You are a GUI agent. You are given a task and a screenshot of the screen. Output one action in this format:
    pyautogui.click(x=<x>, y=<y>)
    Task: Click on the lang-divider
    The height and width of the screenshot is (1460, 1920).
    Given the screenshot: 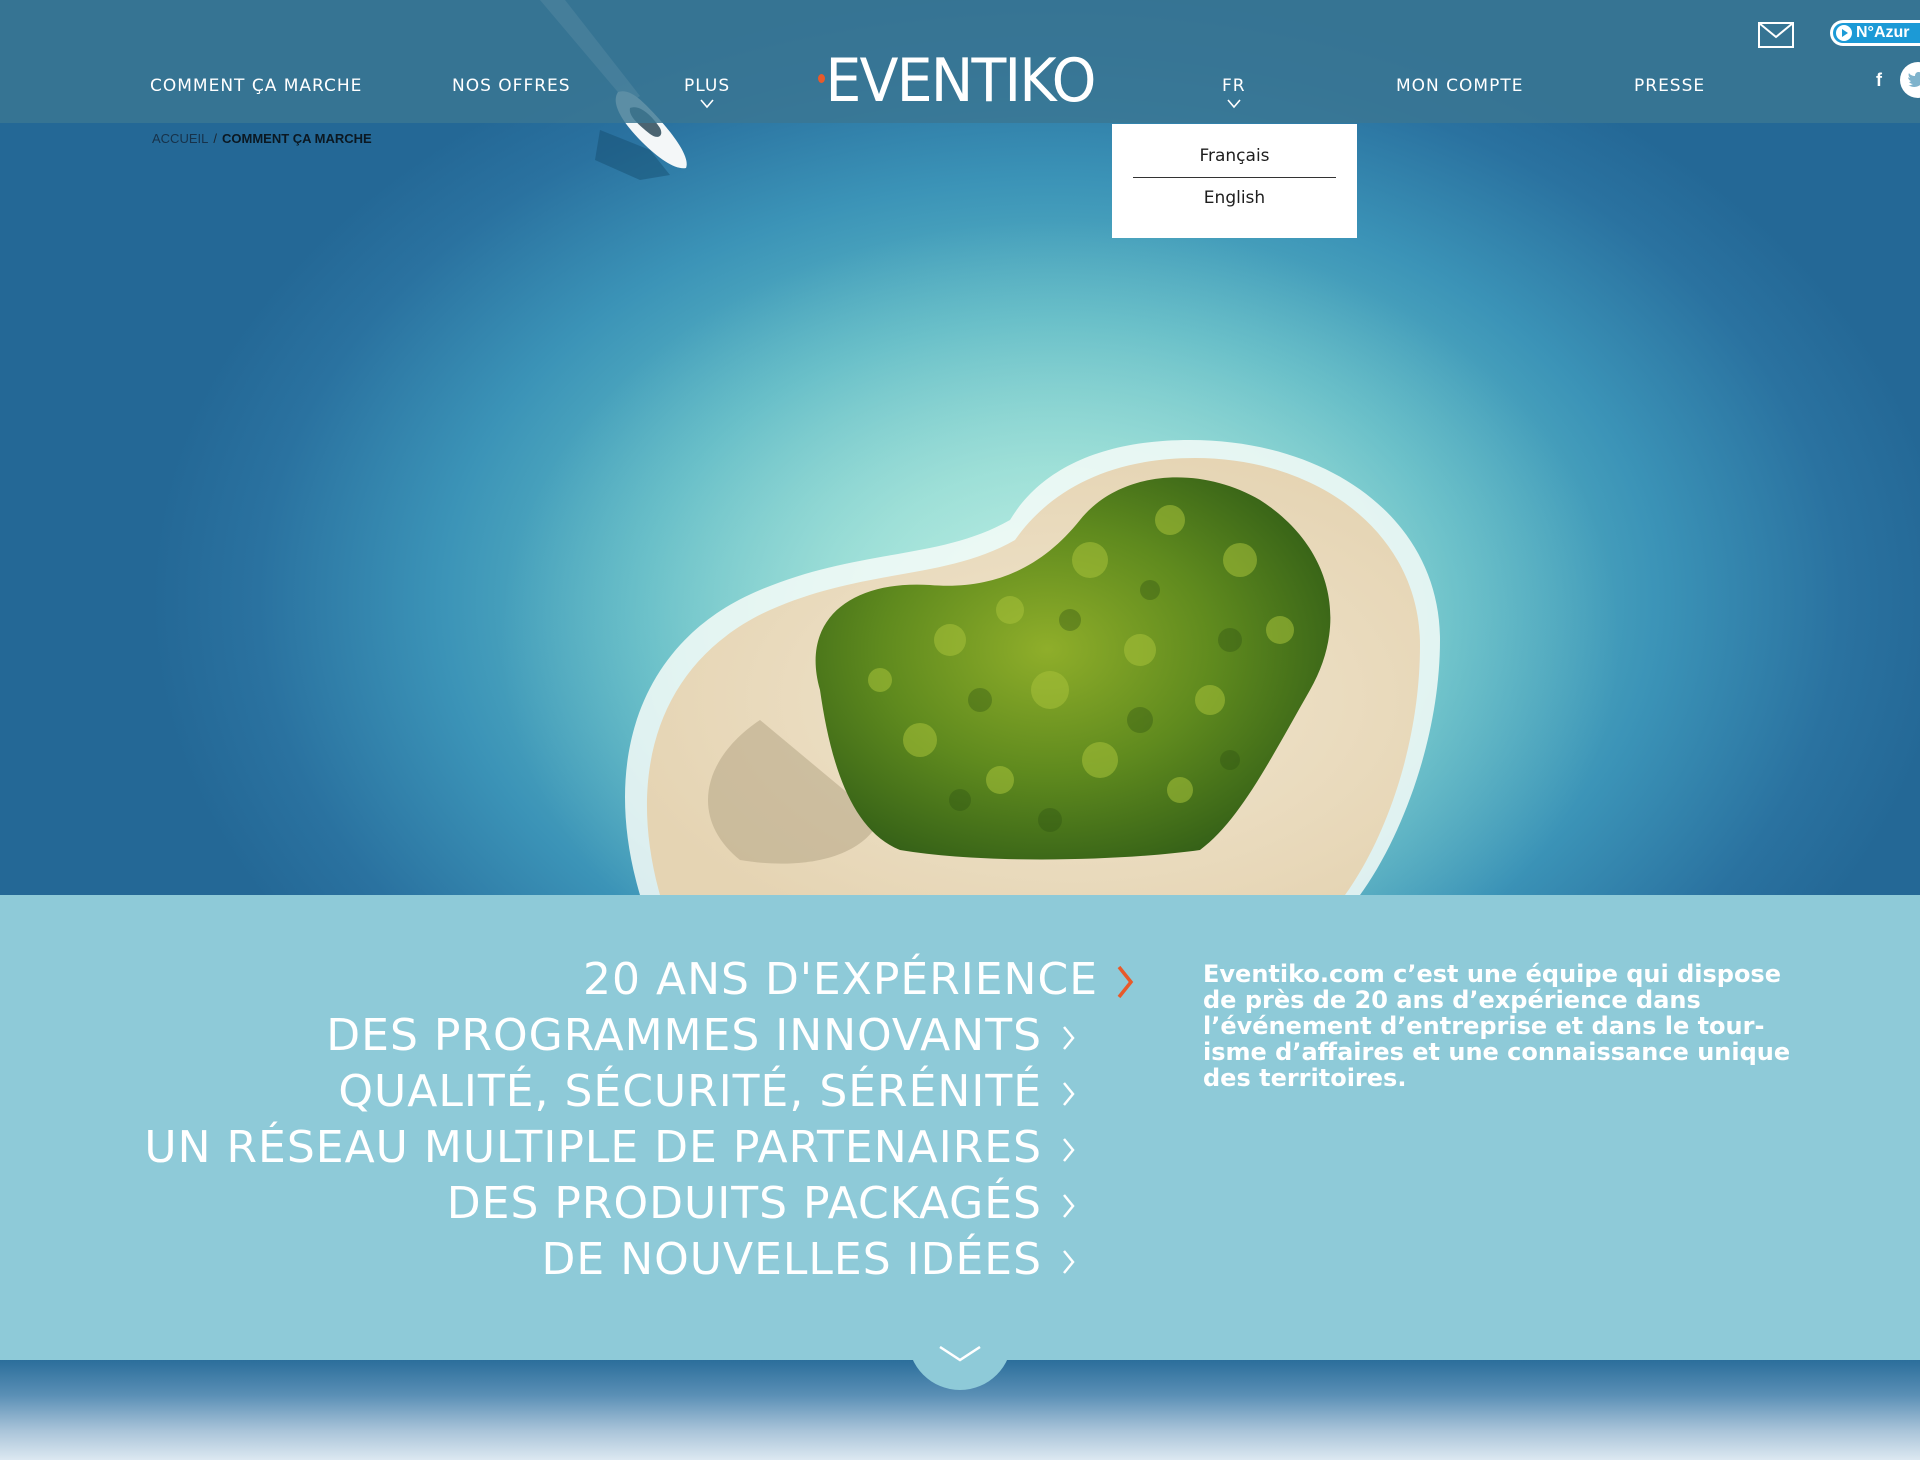 What is the action you would take?
    pyautogui.click(x=1234, y=177)
    